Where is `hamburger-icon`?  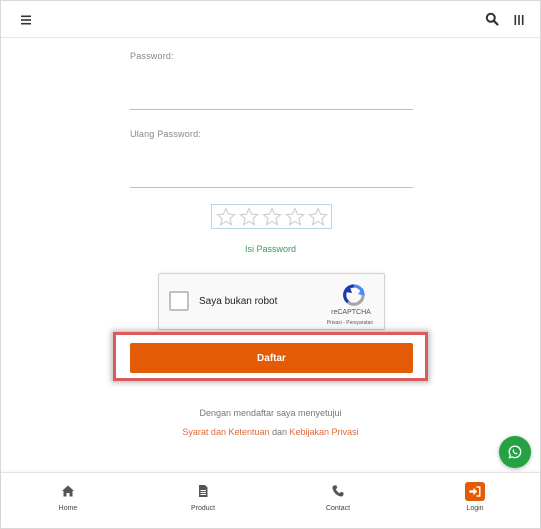 hamburger-icon is located at coordinates (26, 19).